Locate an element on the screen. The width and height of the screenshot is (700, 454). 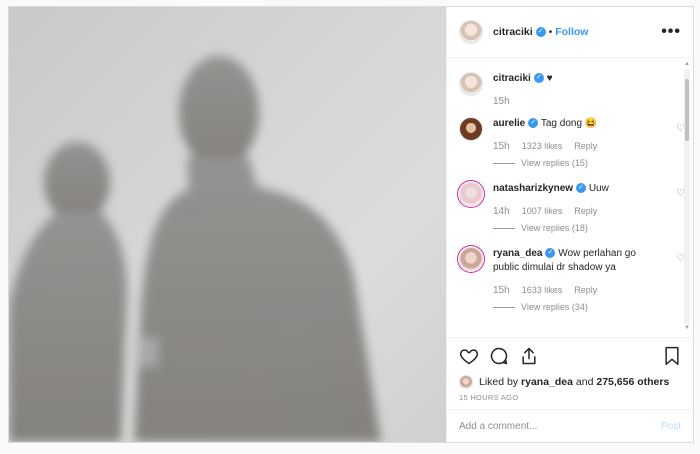
liked-by-prefix: Liked by is located at coordinates (499, 382).